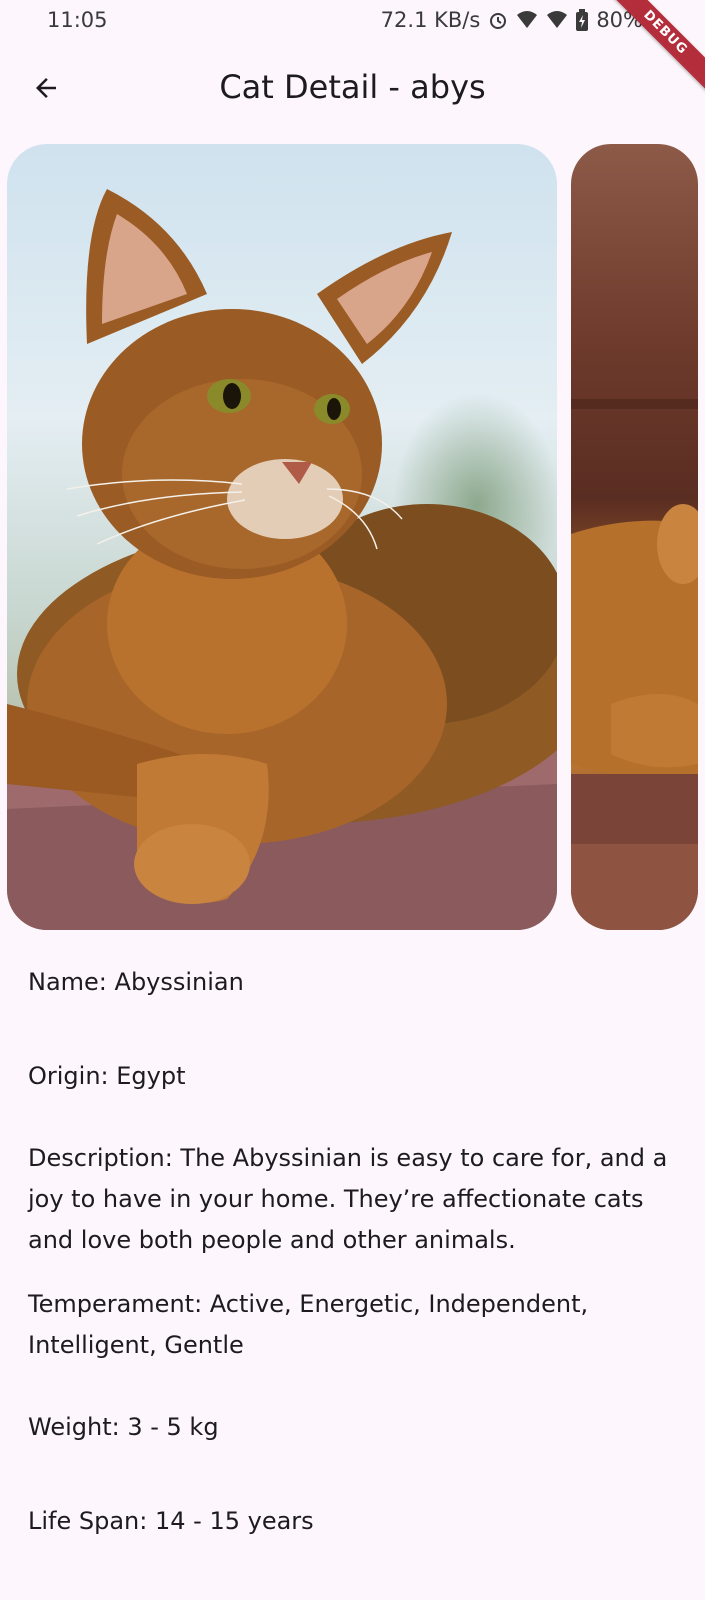  Describe the element at coordinates (527, 19) in the screenshot. I see `wifi-icon` at that location.